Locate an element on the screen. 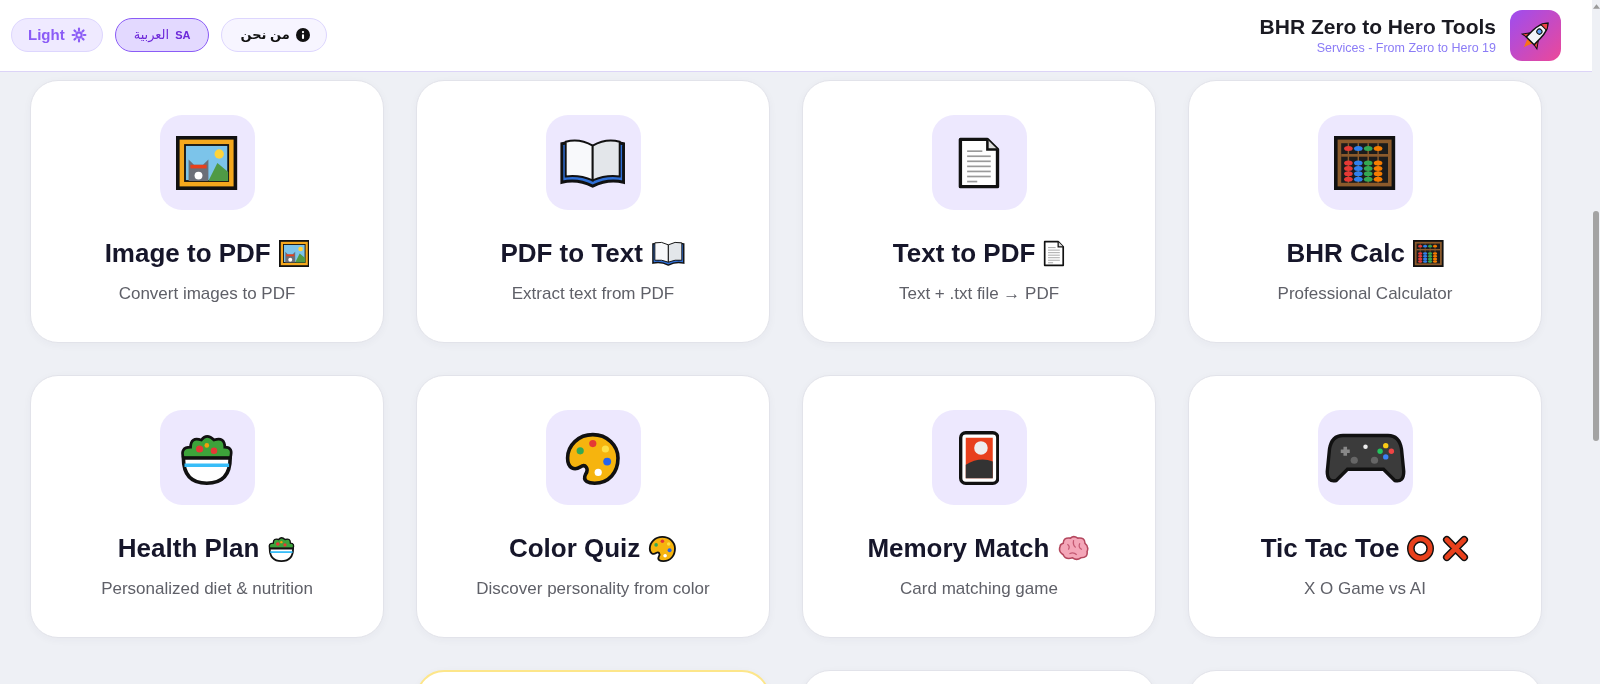  info-icon is located at coordinates (302, 34).